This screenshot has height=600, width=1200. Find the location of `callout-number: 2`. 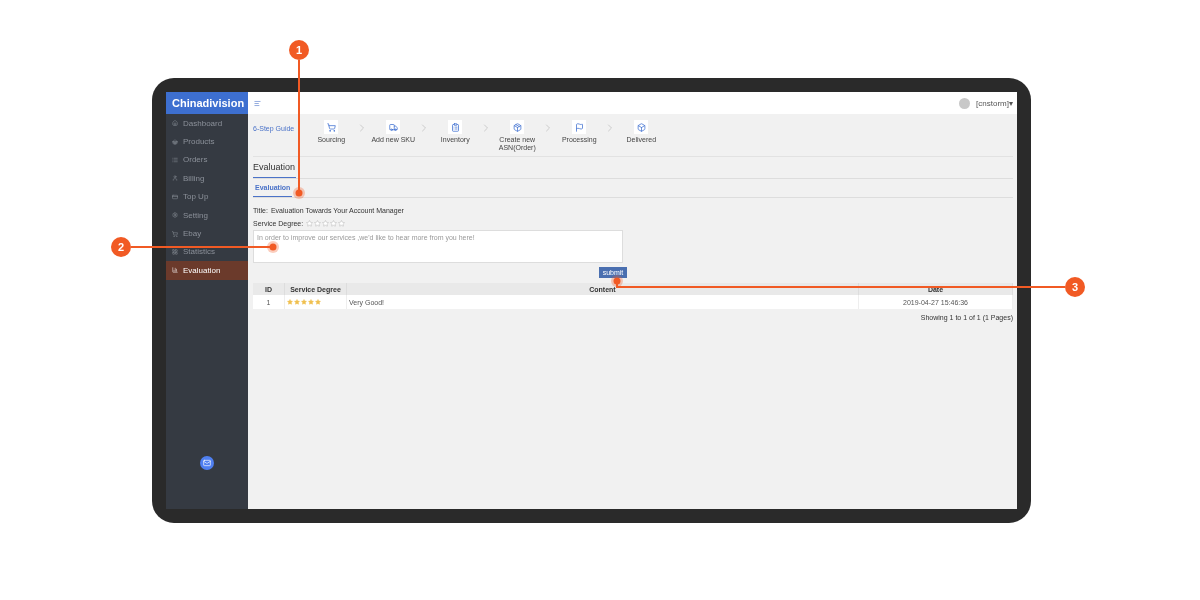

callout-number: 2 is located at coordinates (121, 247).